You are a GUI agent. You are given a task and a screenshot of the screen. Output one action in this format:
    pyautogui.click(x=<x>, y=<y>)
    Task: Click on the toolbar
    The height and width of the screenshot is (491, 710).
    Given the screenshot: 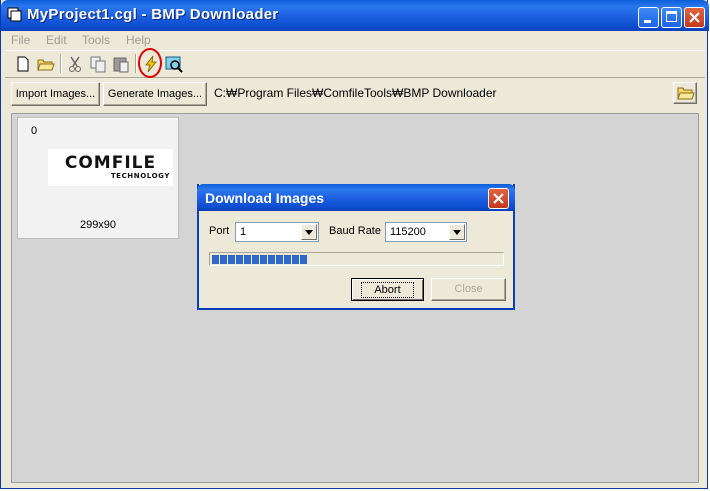 What is the action you would take?
    pyautogui.click(x=355, y=63)
    